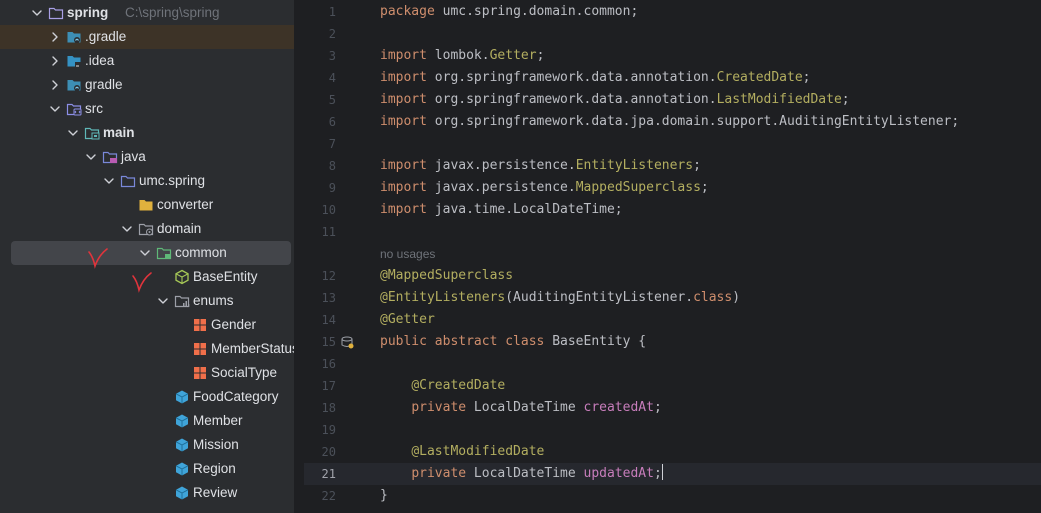 The width and height of the screenshot is (1041, 513). Describe the element at coordinates (320, 342) in the screenshot. I see `line-number: 15` at that location.